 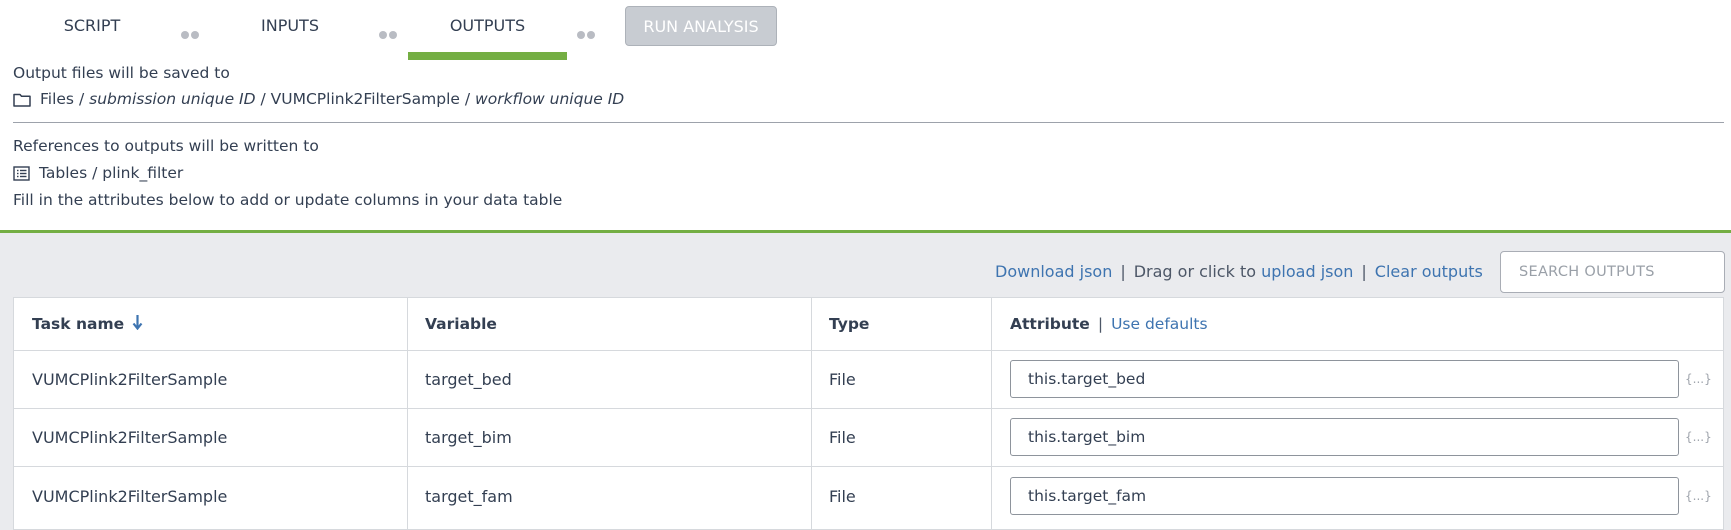 What do you see at coordinates (701, 26) in the screenshot?
I see `run-analysis-button: RUN ANALYSIS` at bounding box center [701, 26].